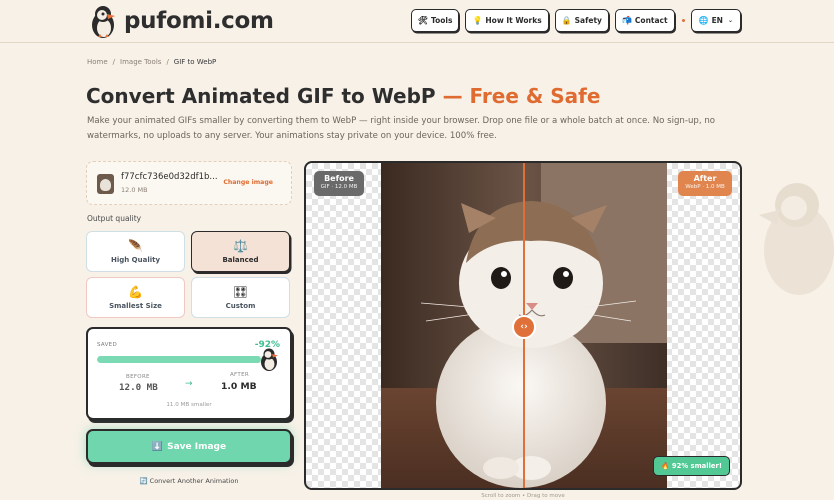  What do you see at coordinates (189, 405) in the screenshot?
I see `size-reduction-text: 11.0 MB smaller` at bounding box center [189, 405].